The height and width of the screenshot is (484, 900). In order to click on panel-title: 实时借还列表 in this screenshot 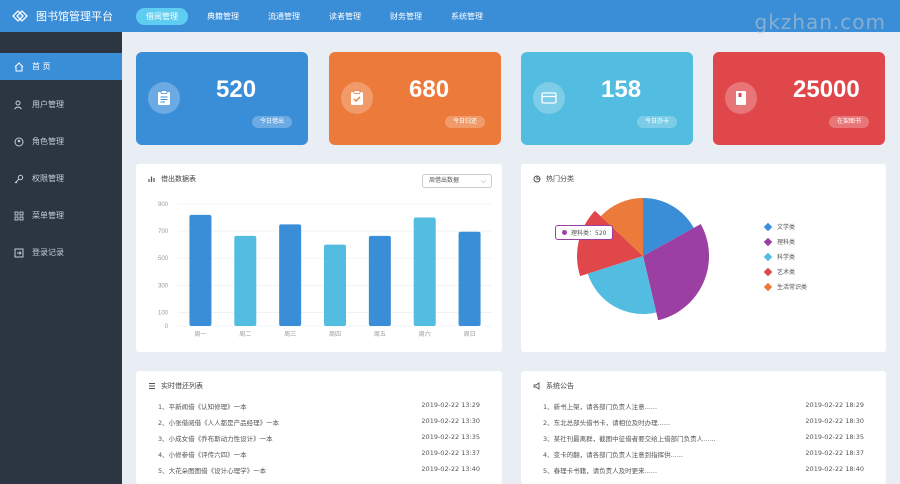, I will do `click(175, 386)`.